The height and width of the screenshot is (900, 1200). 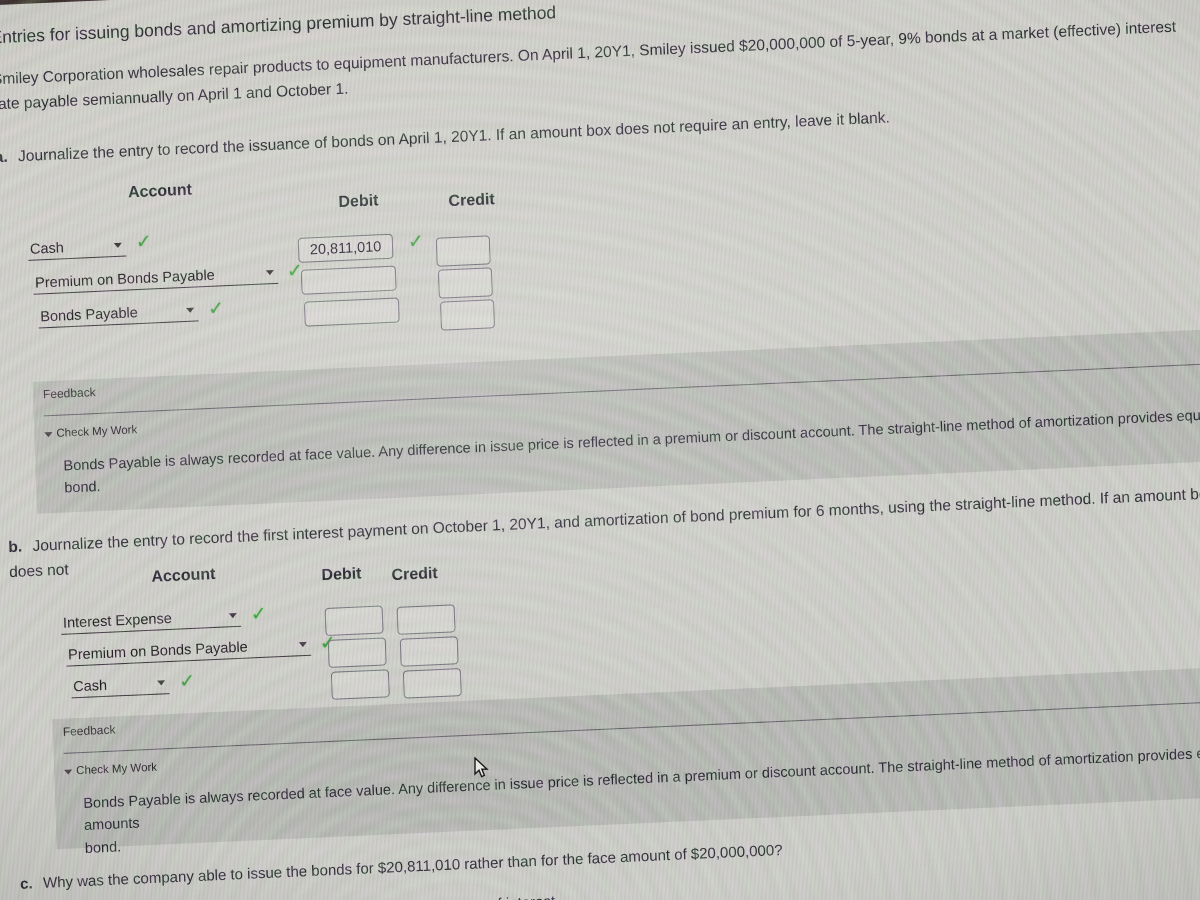 I want to click on part-c-letter: c., so click(x=26, y=884).